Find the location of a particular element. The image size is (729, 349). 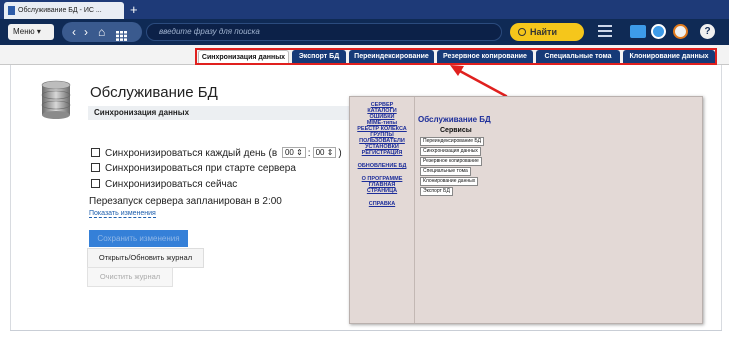

legacy-services-heading: Сервисы is located at coordinates (456, 130).